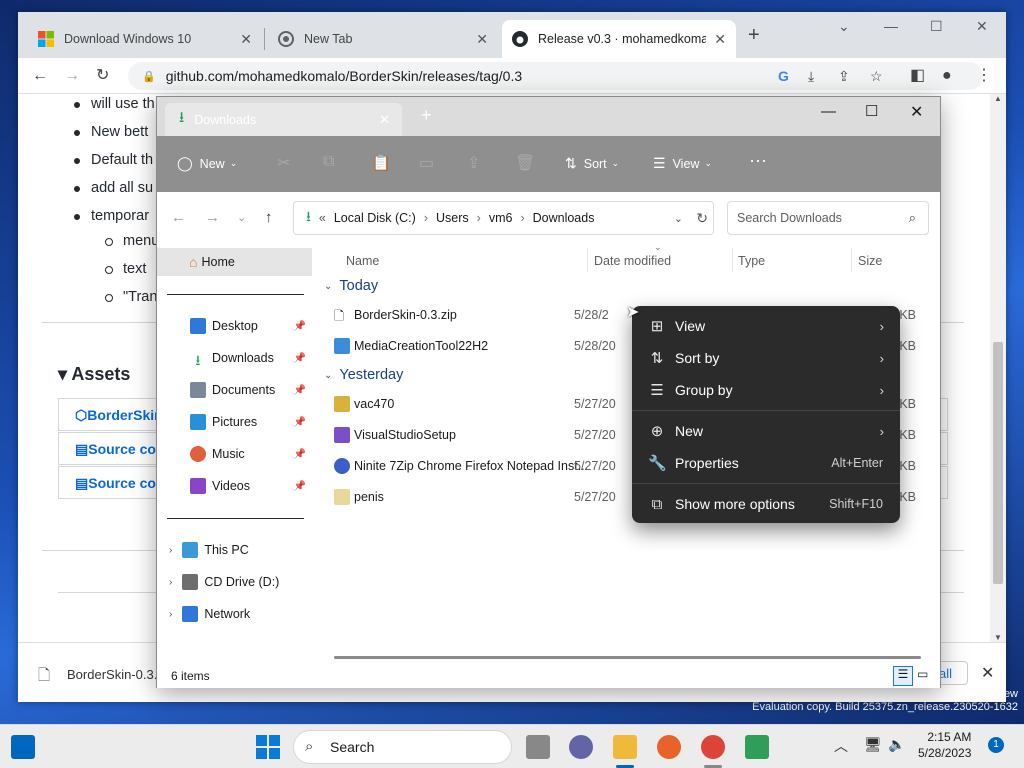 The width and height of the screenshot is (1024, 768). I want to click on nav-home: ⌂ Home, so click(234, 262).